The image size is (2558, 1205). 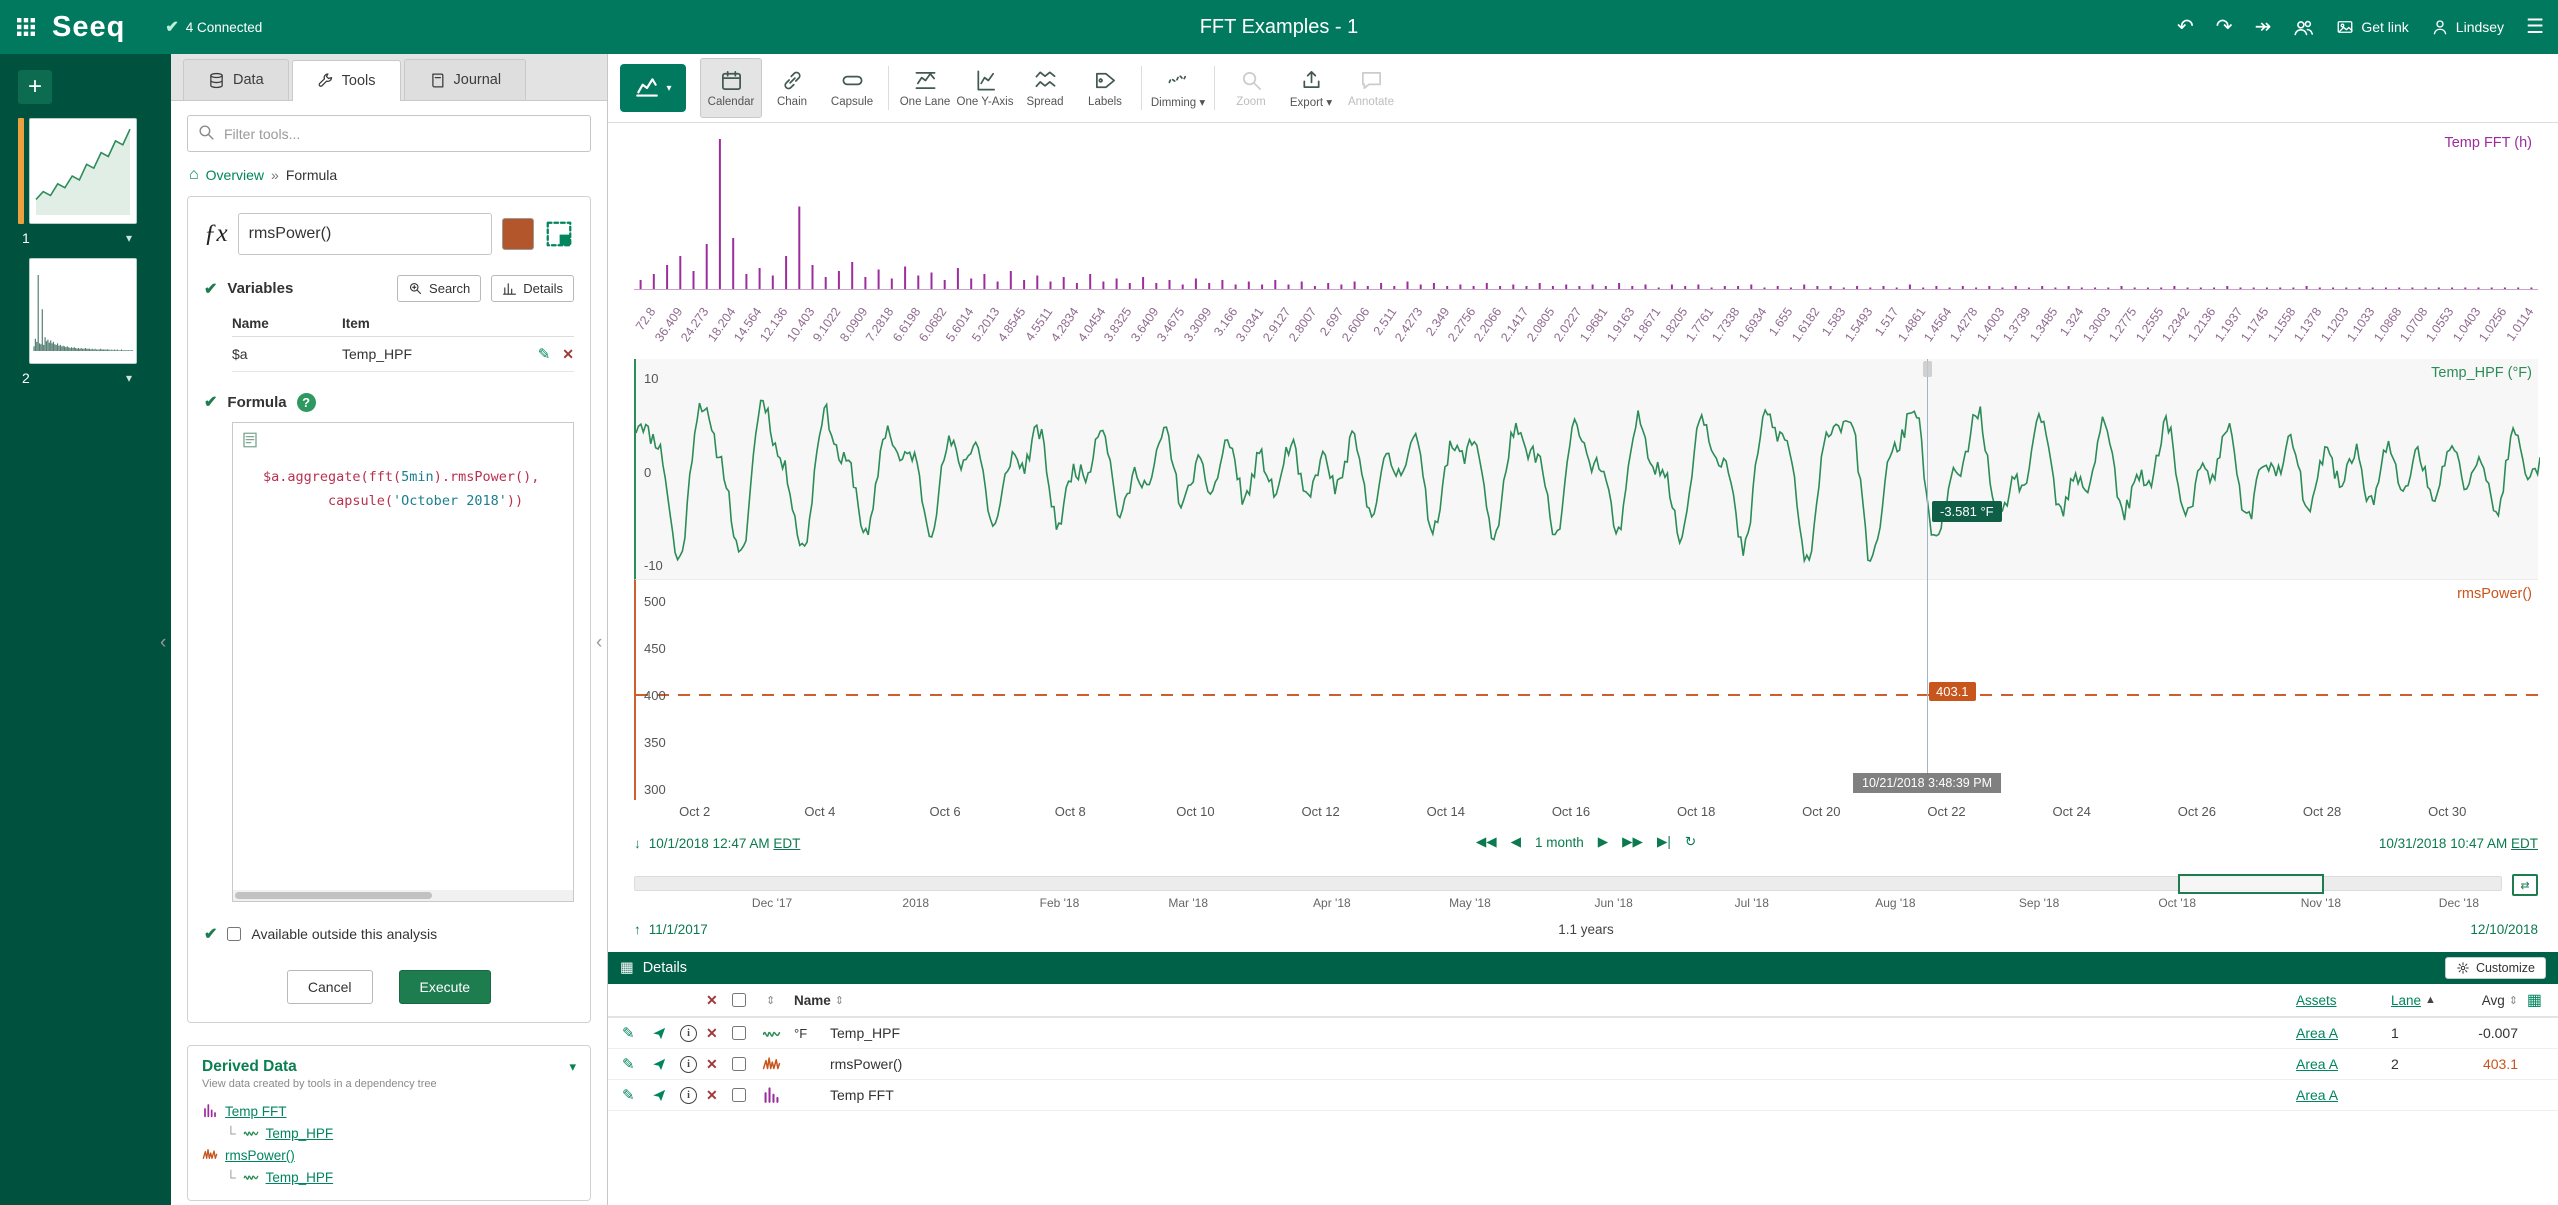 What do you see at coordinates (1105, 88) in the screenshot?
I see `toolbar-labels-button: Labels` at bounding box center [1105, 88].